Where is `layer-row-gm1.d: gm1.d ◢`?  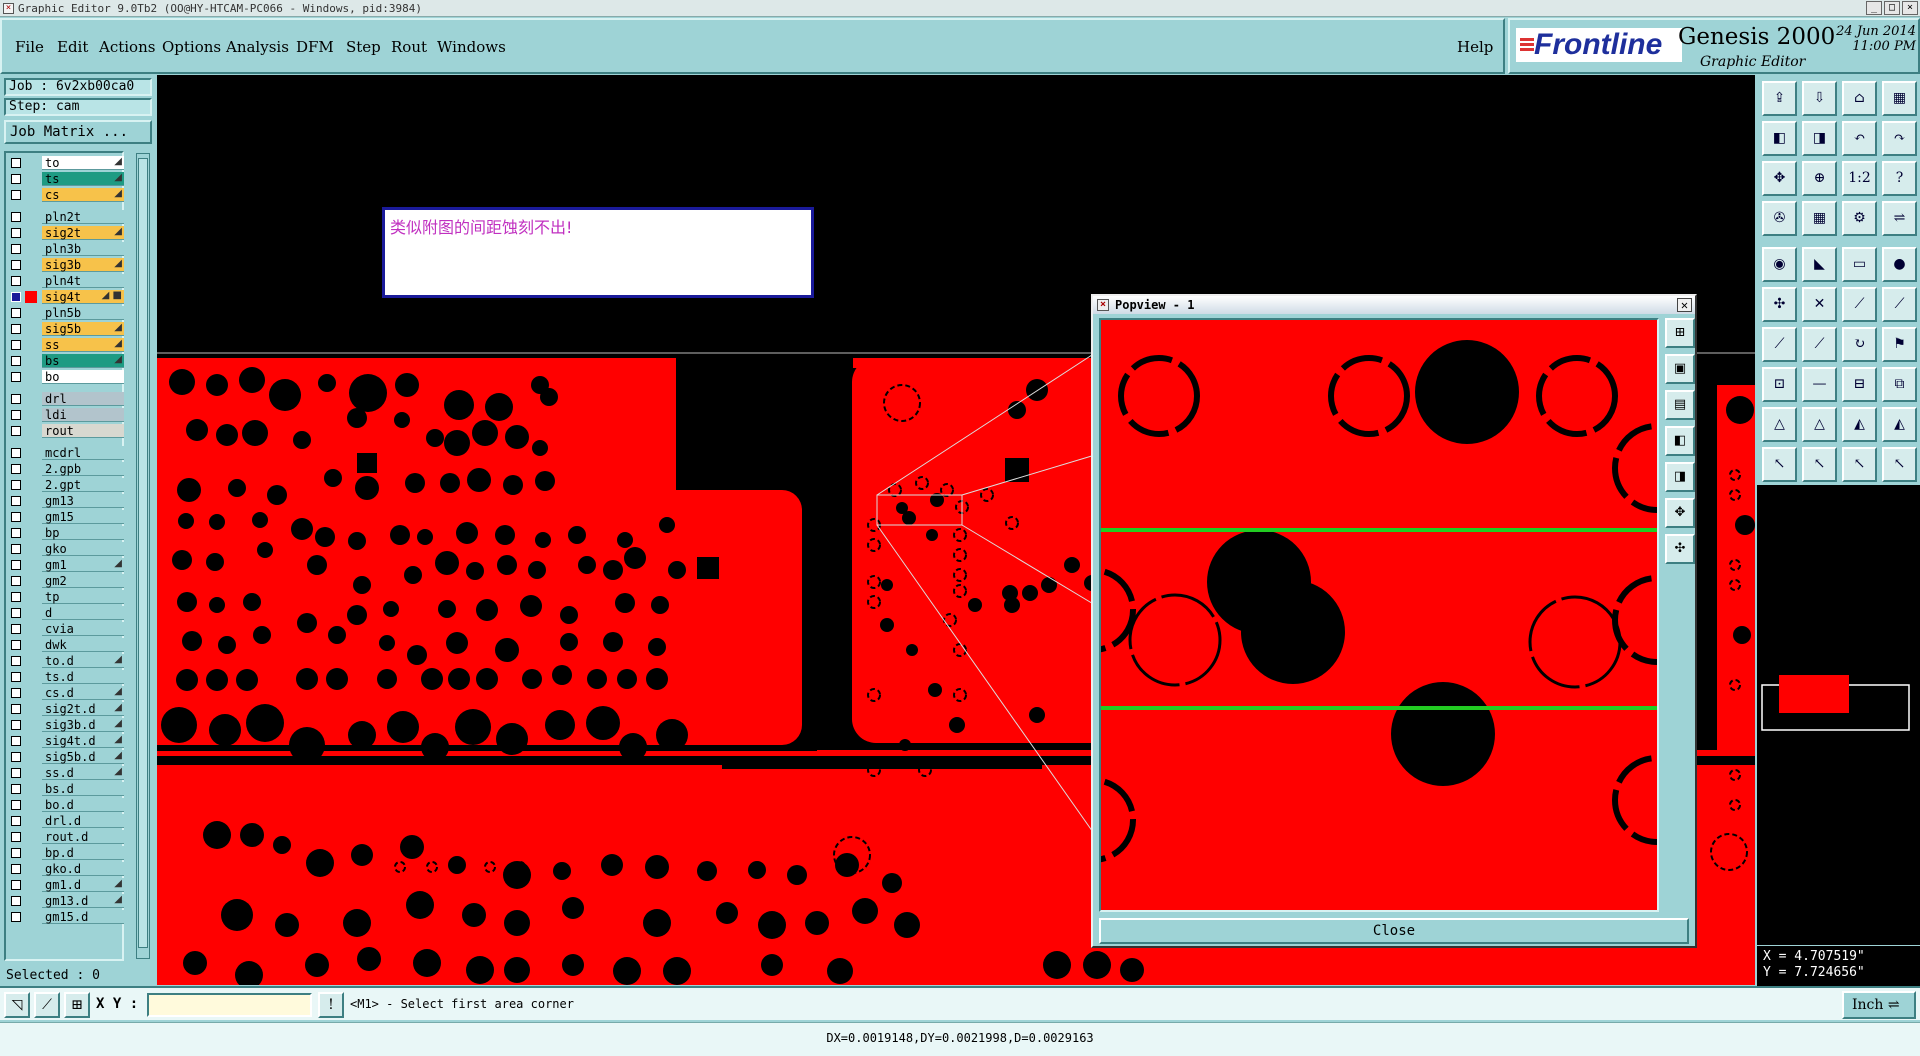
layer-row-gm1.d: gm1.d ◢ is located at coordinates (66, 885).